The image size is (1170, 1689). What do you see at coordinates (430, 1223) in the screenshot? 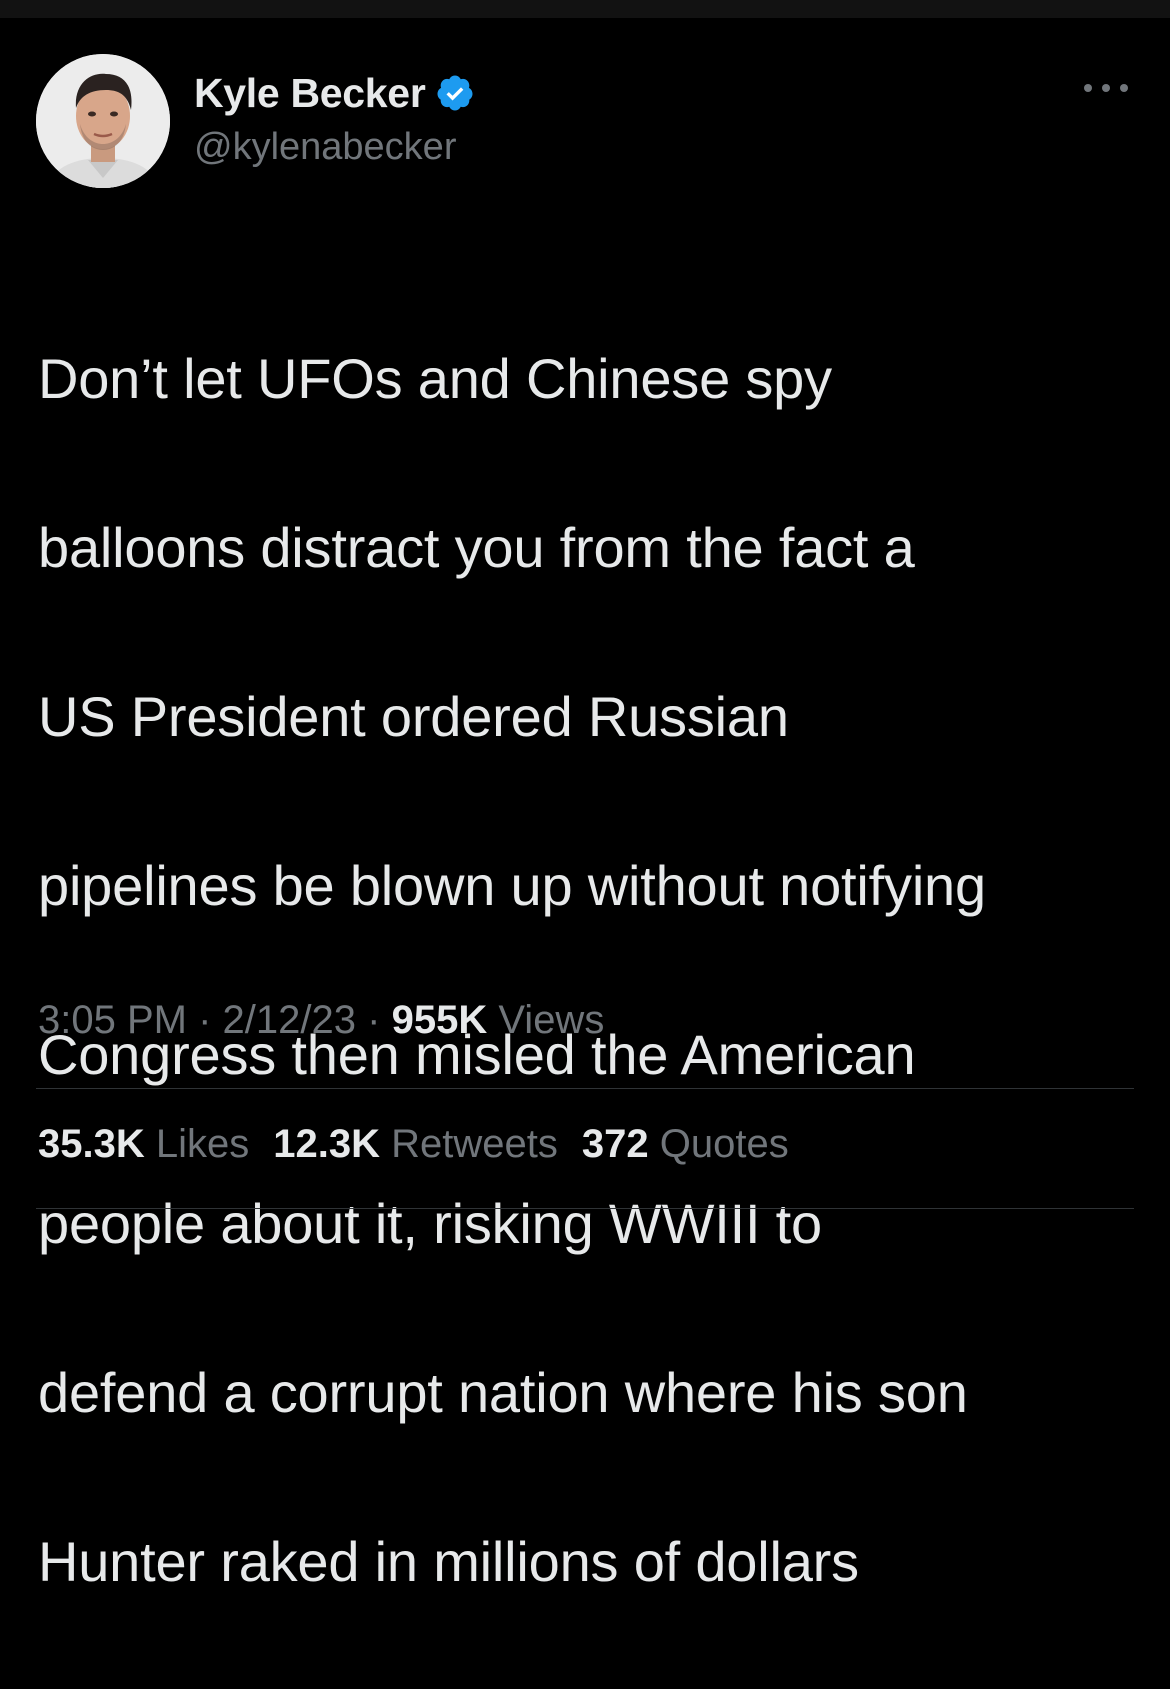
I see `tweet-text-line: people about it, risking WWIII to` at bounding box center [430, 1223].